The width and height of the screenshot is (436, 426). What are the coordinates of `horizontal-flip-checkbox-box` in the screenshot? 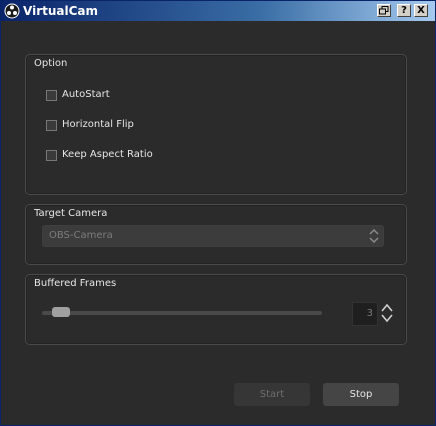 It's located at (51, 125).